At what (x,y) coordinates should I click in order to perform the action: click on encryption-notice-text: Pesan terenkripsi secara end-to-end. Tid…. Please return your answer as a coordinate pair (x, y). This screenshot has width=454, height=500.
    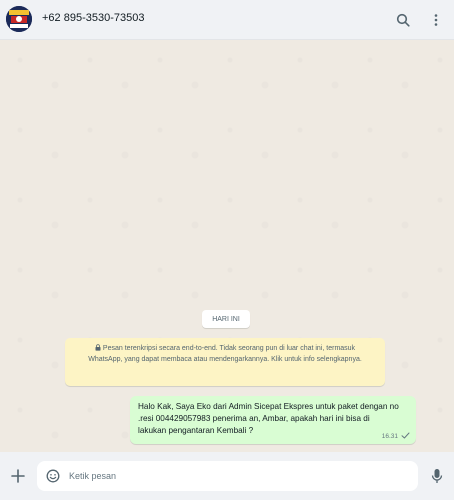
    Looking at the image, I should click on (225, 354).